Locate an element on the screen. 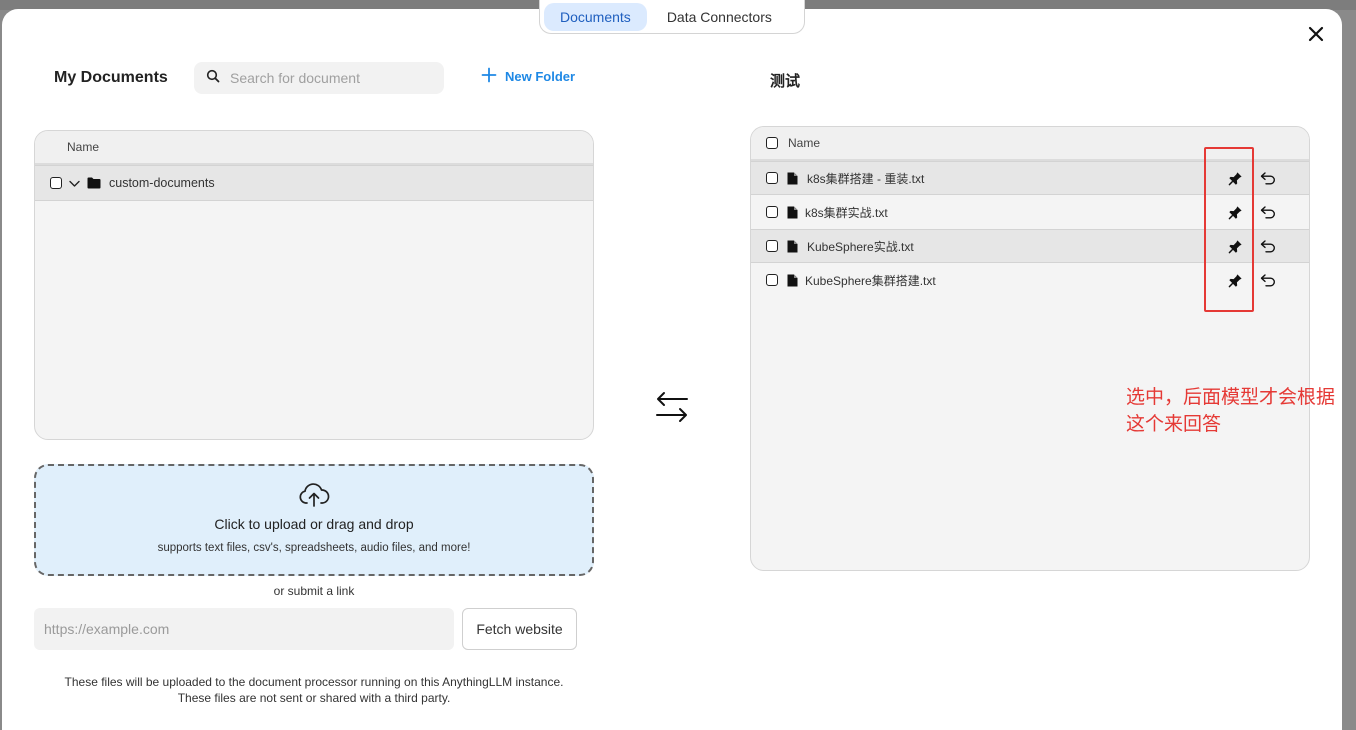  or-submit-link: or submit a link is located at coordinates (314, 591).